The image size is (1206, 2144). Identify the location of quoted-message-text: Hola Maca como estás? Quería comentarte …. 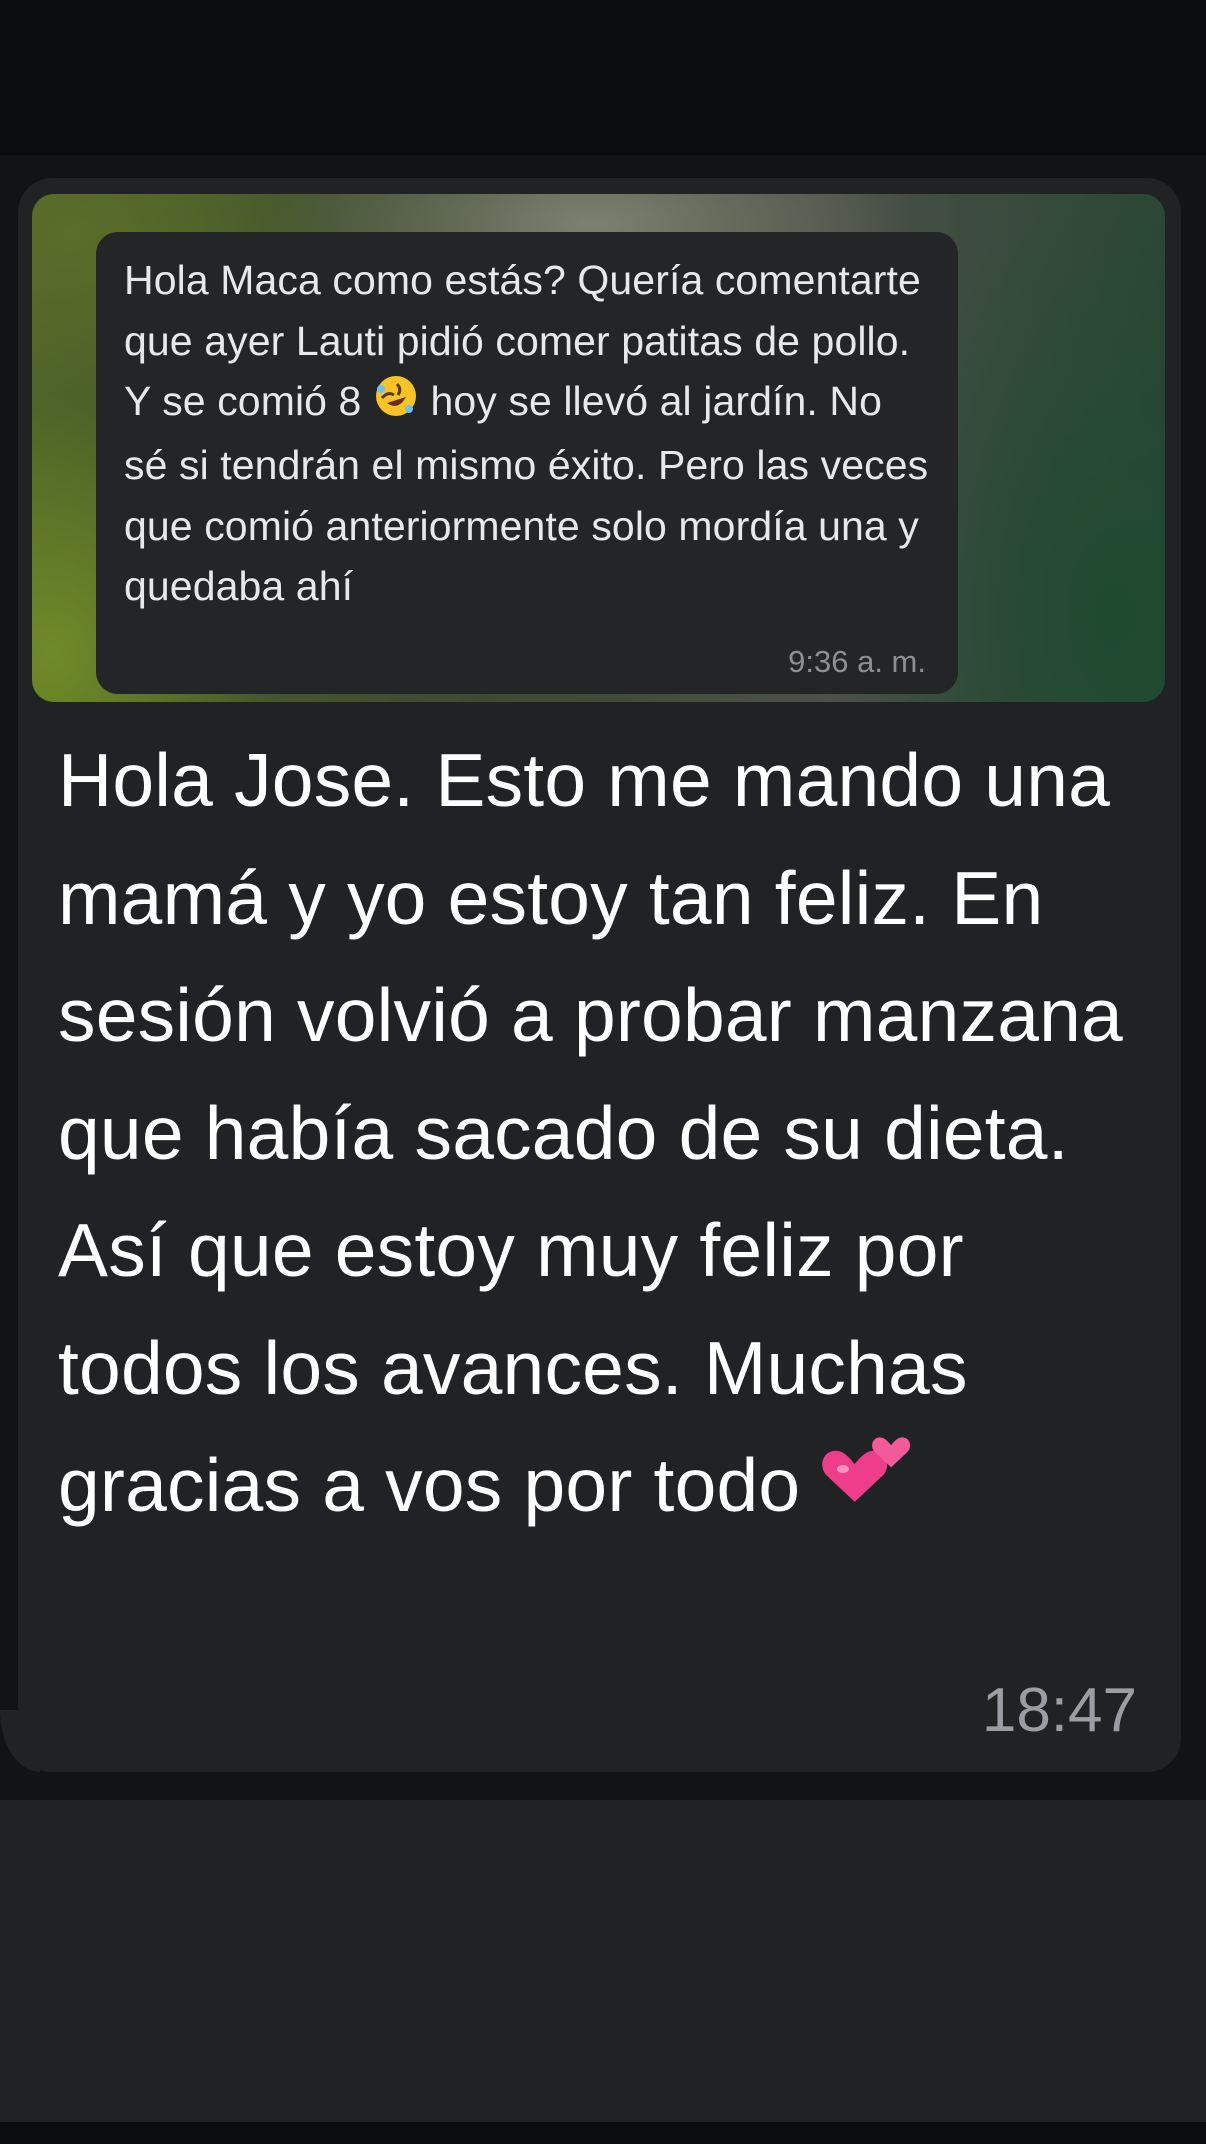
(527, 433).